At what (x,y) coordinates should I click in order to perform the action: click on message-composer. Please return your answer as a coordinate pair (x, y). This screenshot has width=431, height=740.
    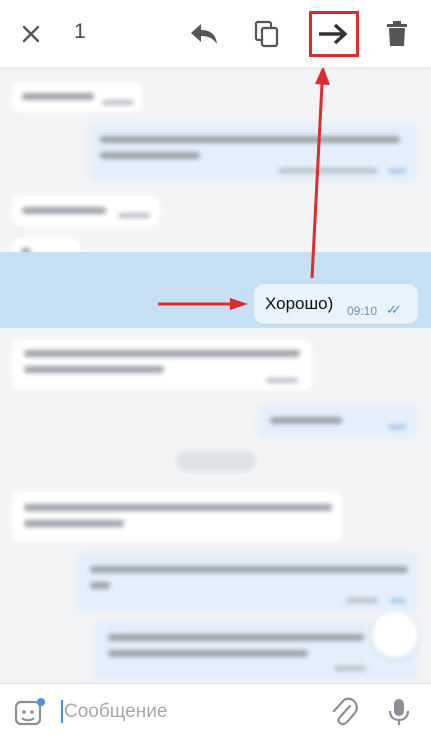
    Looking at the image, I should click on (215, 711).